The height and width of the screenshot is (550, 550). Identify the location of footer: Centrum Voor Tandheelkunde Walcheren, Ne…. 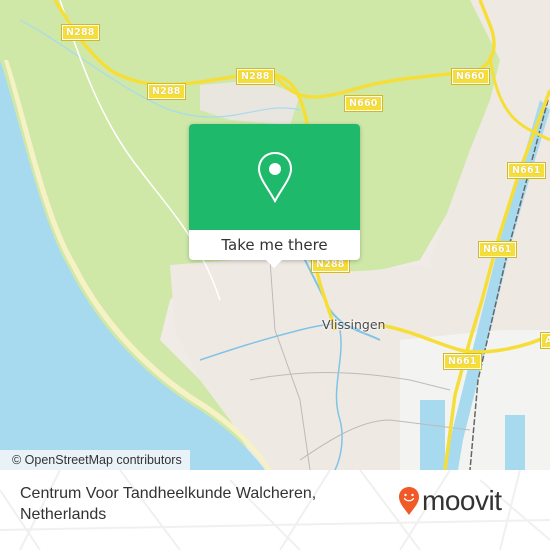
(275, 510).